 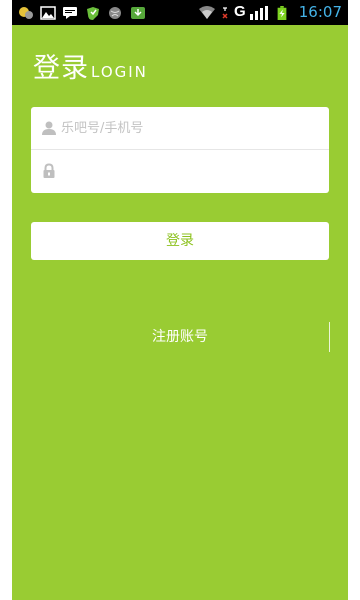 I want to click on image-icon, so click(x=48, y=13).